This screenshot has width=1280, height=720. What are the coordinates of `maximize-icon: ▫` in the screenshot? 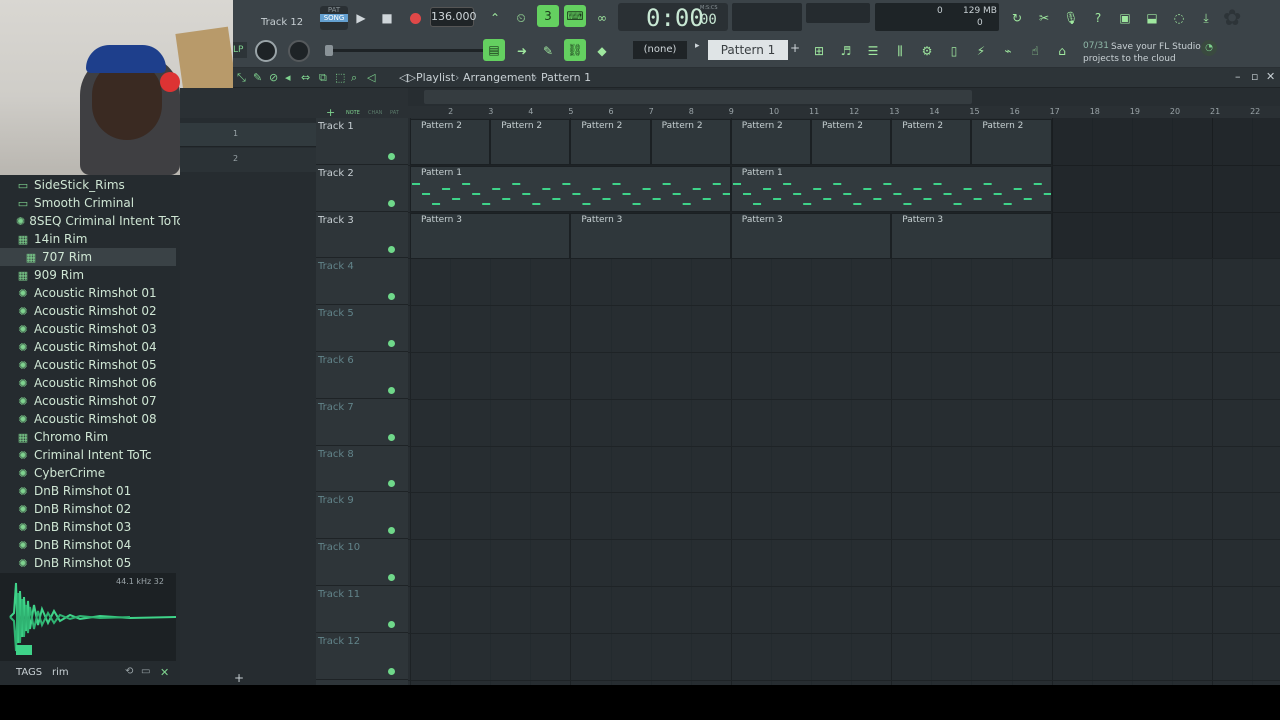 It's located at (1254, 76).